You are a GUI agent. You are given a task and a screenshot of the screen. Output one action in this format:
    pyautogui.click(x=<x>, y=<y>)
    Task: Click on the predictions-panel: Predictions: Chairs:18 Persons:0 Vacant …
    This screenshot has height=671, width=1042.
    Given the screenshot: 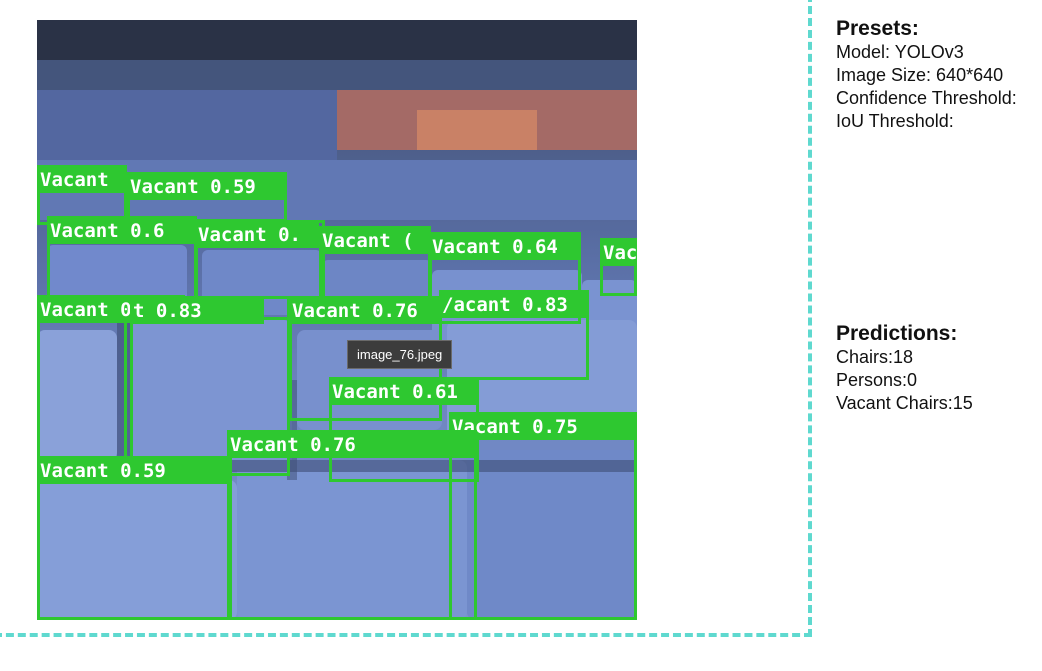 What is the action you would take?
    pyautogui.click(x=904, y=368)
    